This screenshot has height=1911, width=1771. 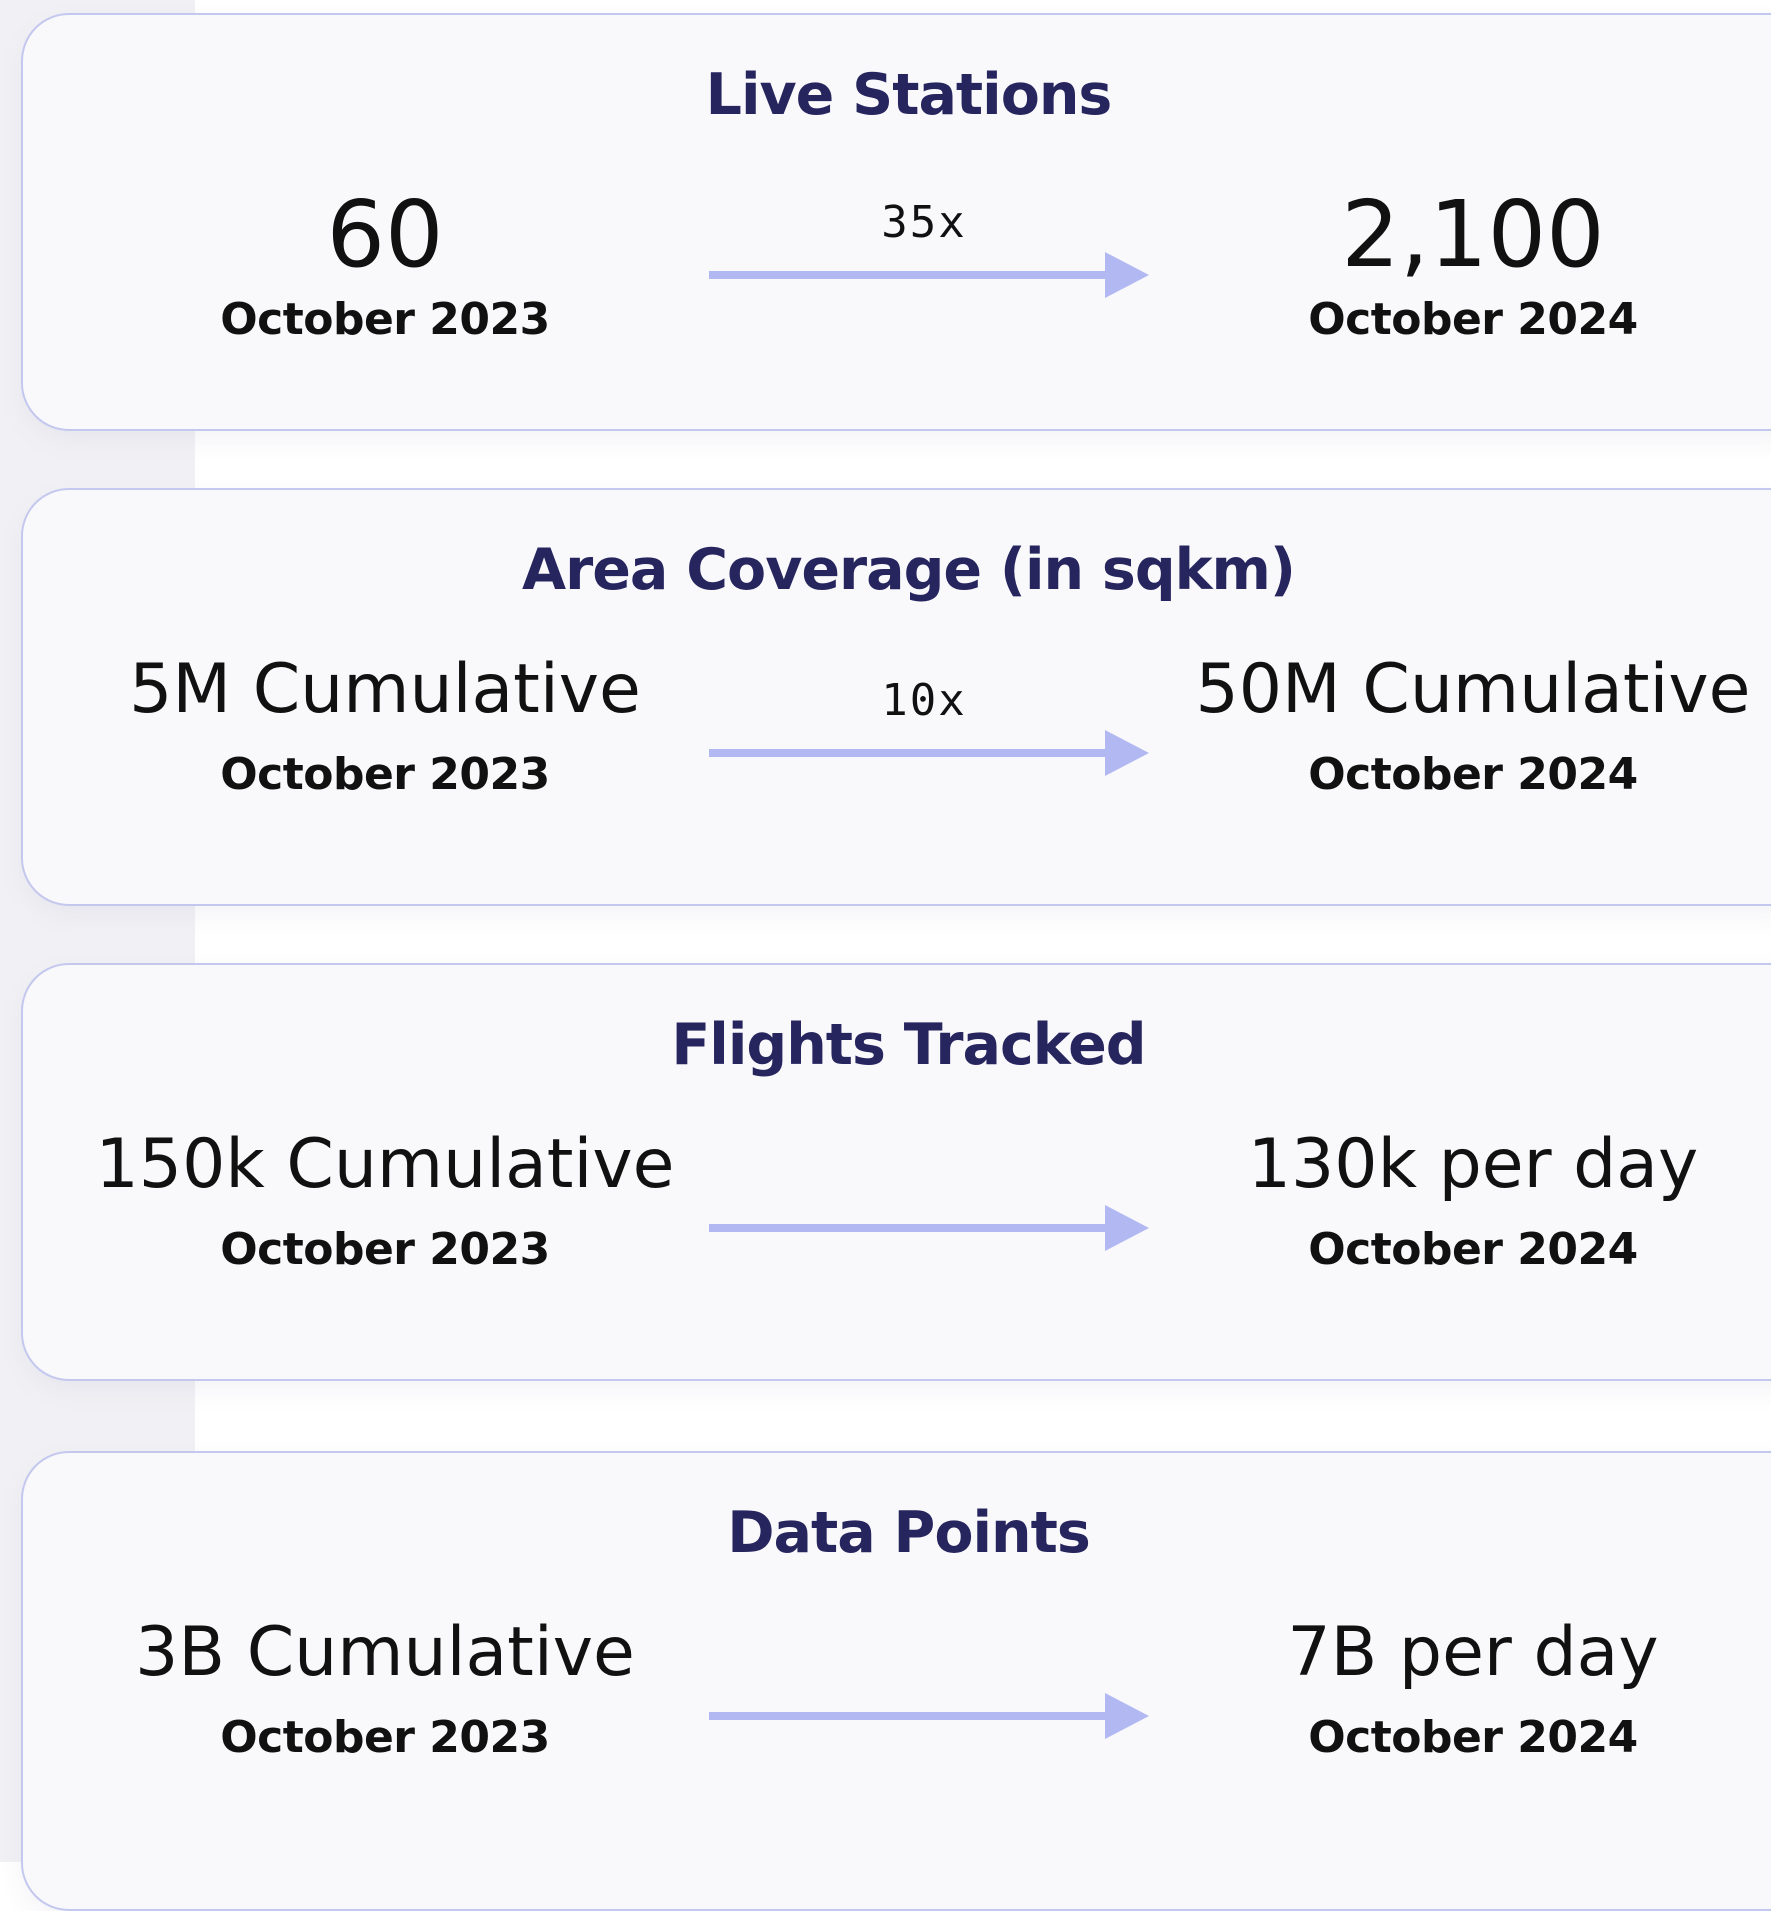 What do you see at coordinates (1473, 234) in the screenshot?
I see `stat-to-value: 2,100` at bounding box center [1473, 234].